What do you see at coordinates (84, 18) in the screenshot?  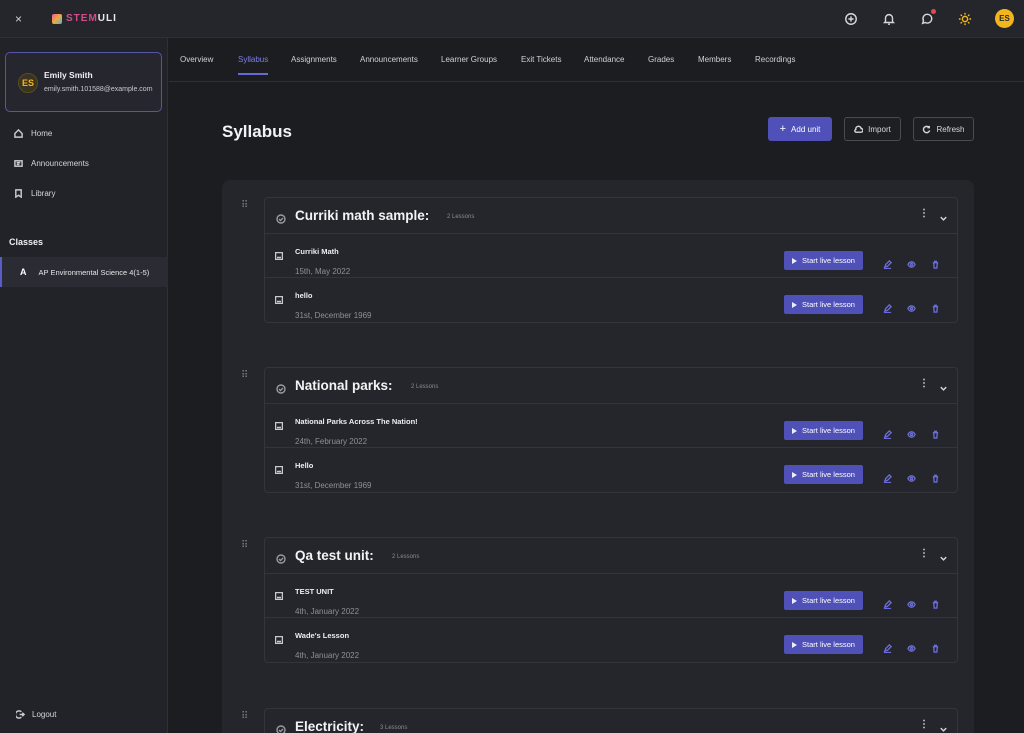 I see `stemuli-logo: STEMULI` at bounding box center [84, 18].